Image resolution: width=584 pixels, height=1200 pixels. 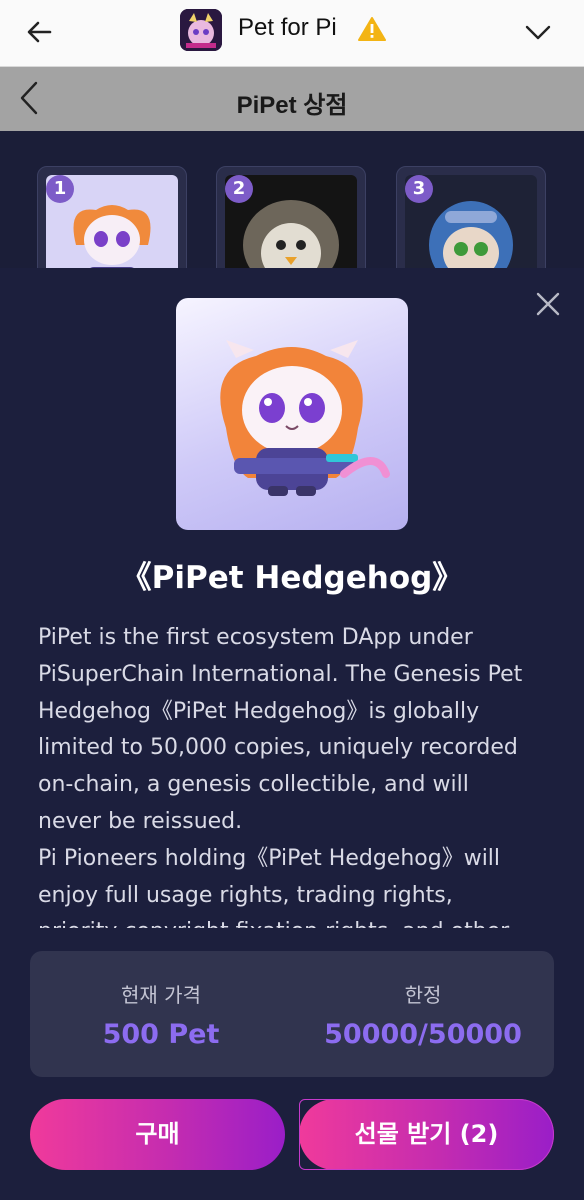 What do you see at coordinates (40, 32) in the screenshot?
I see `arrow-left-icon` at bounding box center [40, 32].